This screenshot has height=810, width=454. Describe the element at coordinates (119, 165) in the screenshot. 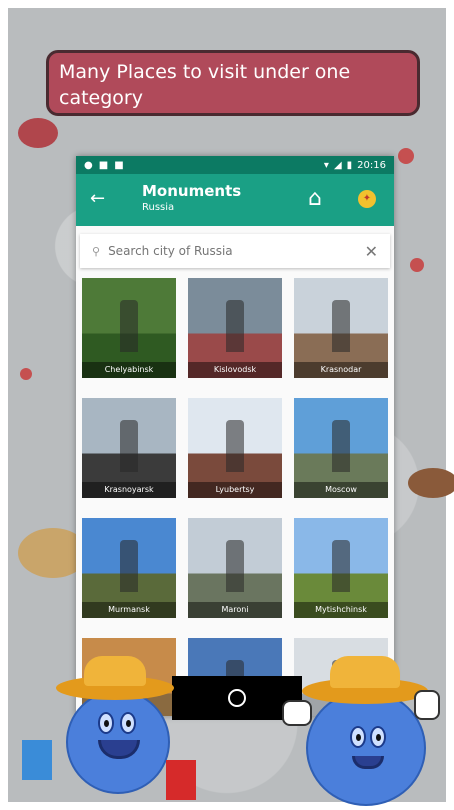

I see `image-icon: ■` at that location.